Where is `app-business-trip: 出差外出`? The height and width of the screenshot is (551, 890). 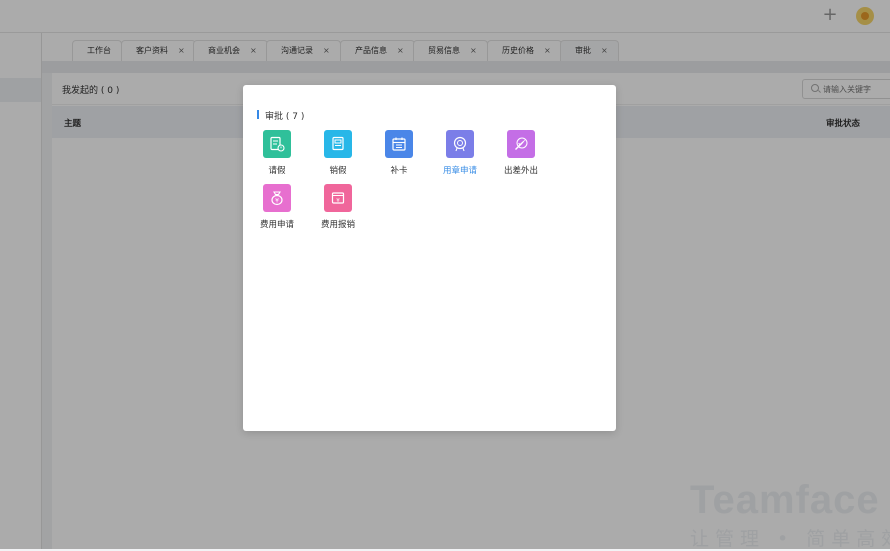 app-business-trip: 出差外出 is located at coordinates (521, 154).